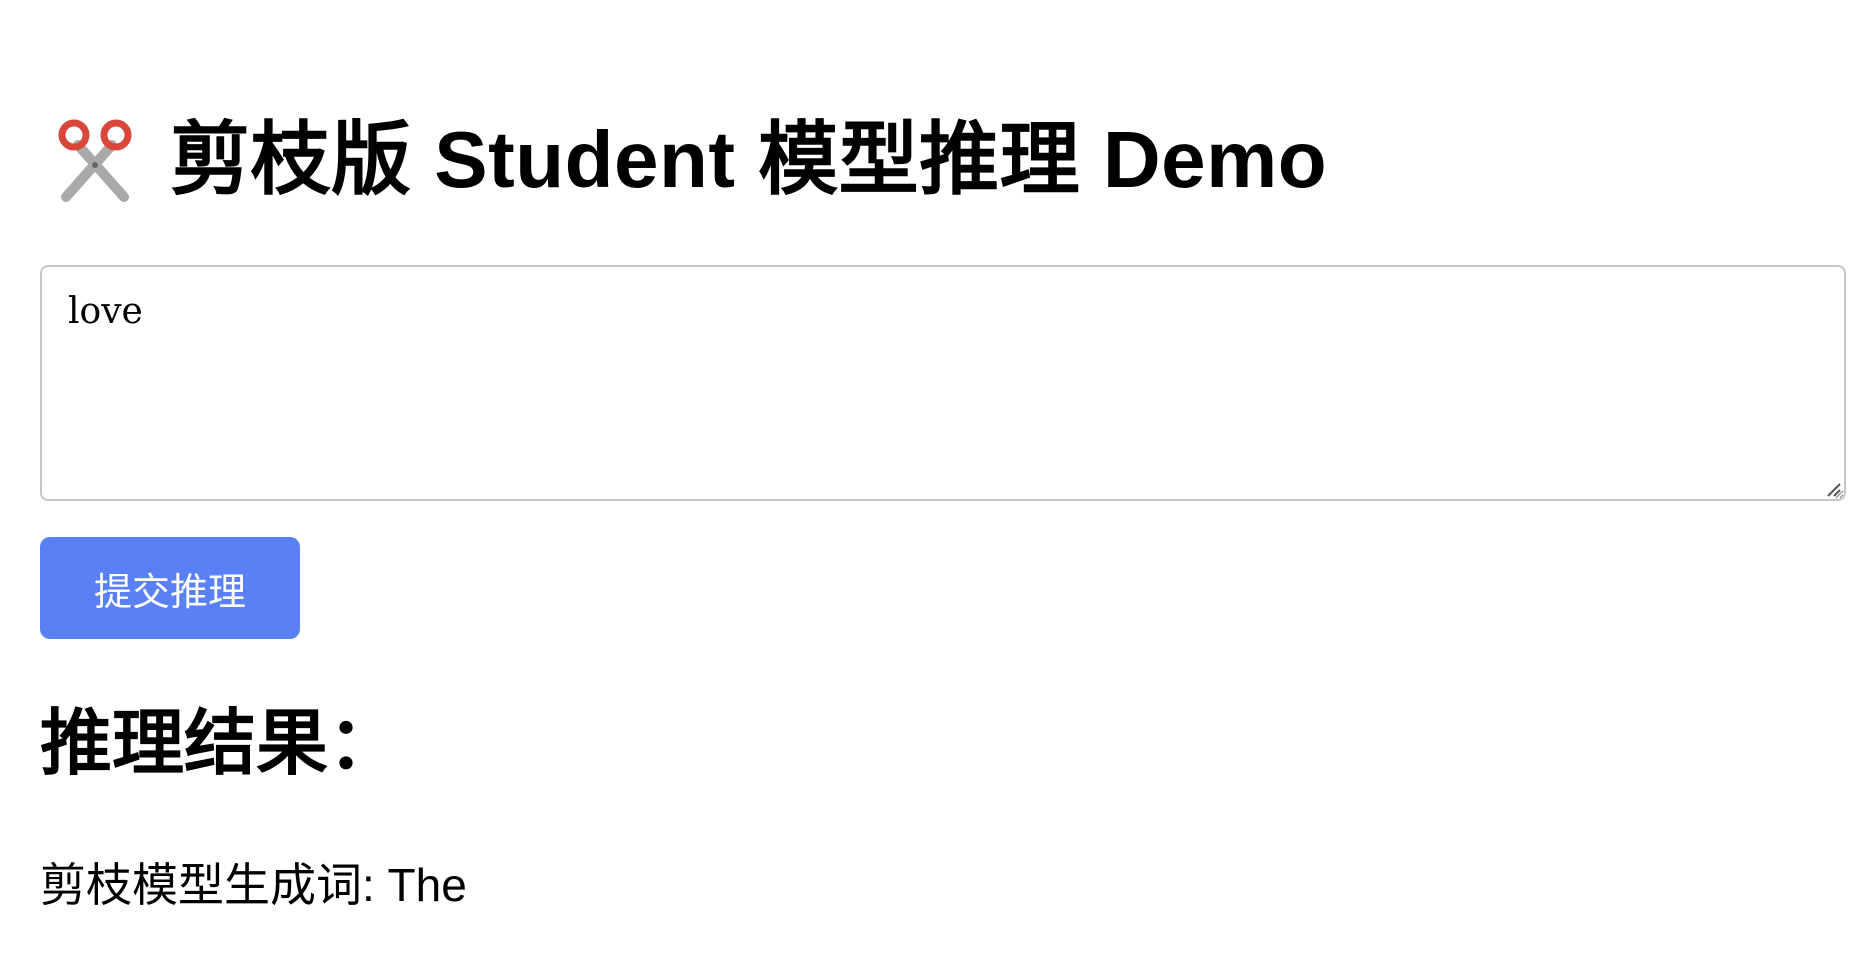 The image size is (1854, 978). I want to click on page-header: 剪枝版 Student 模型推理 Demo, so click(688, 160).